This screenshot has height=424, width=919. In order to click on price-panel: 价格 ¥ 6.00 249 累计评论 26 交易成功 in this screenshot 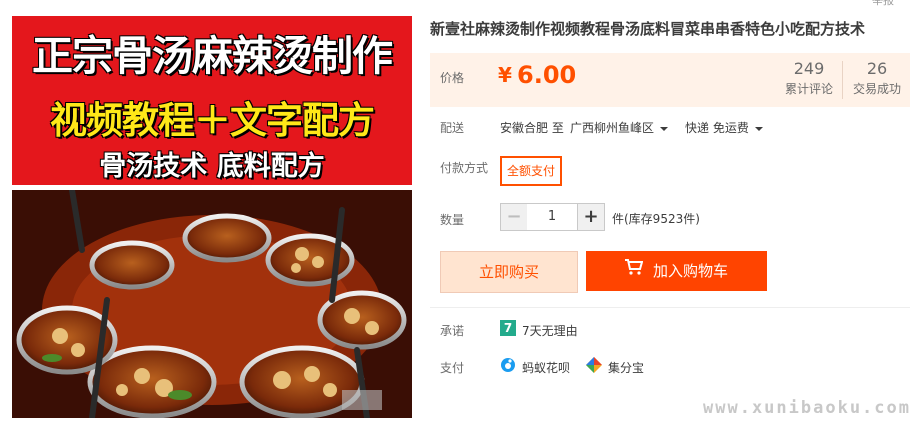, I will do `click(670, 80)`.